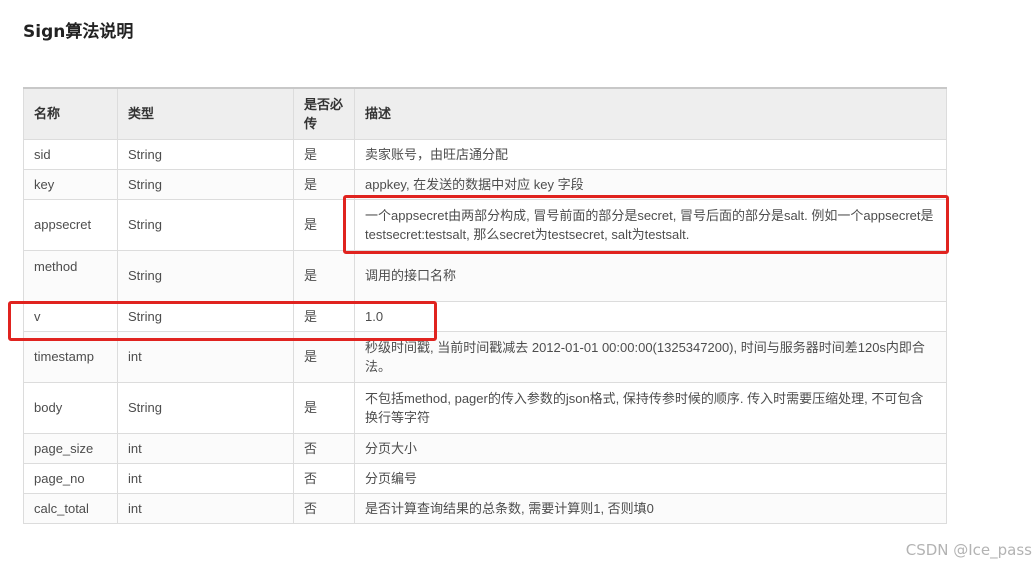 The height and width of the screenshot is (567, 1036). I want to click on table-row: page_no int 否 分页编号, so click(485, 478).